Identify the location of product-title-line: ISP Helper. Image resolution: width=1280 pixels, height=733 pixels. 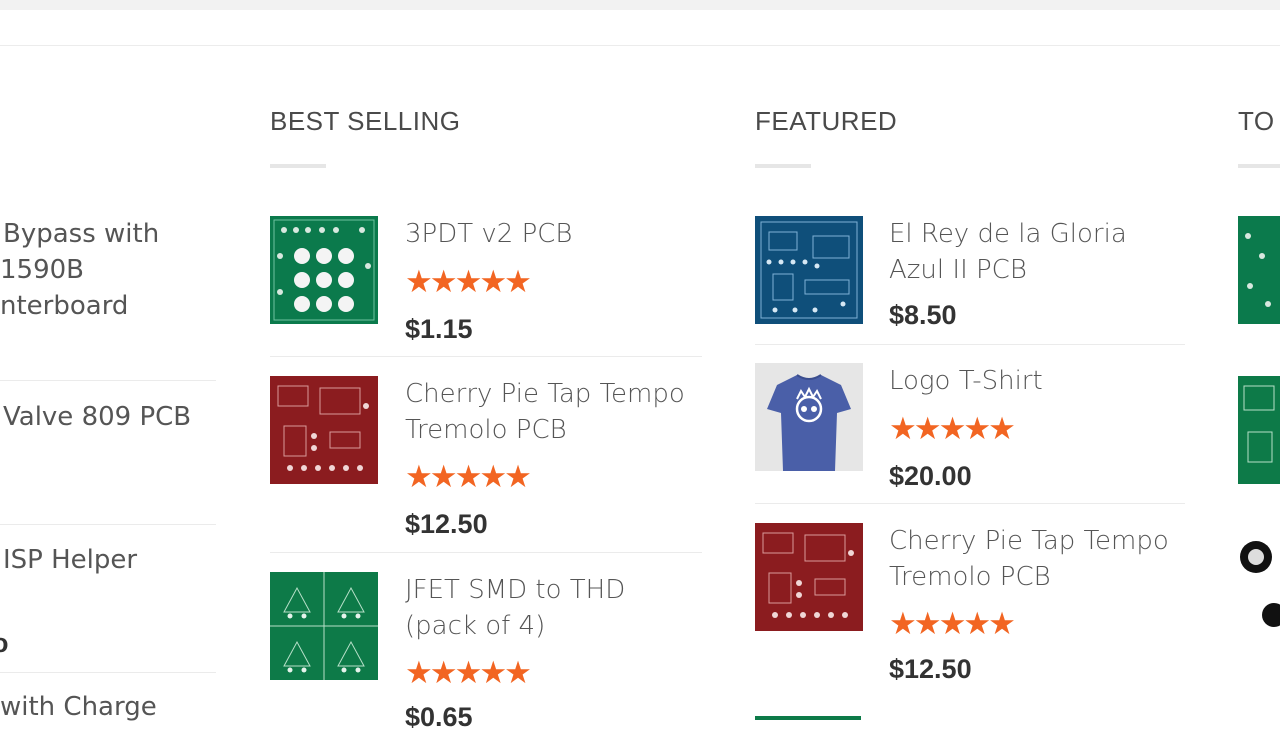
(70, 560).